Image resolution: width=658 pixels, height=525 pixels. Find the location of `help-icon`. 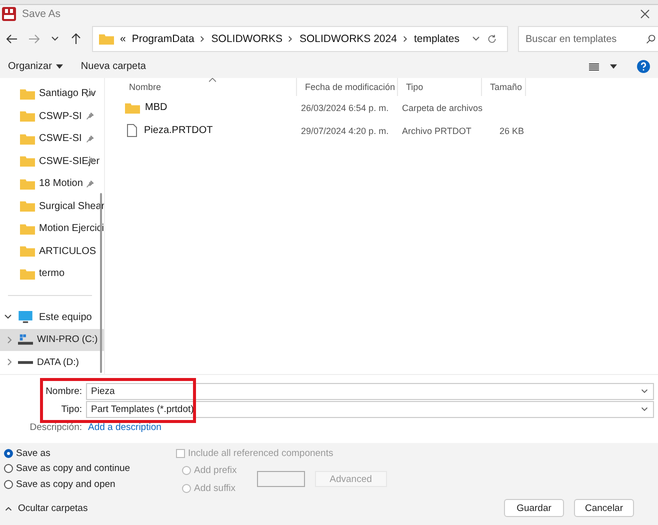

help-icon is located at coordinates (643, 67).